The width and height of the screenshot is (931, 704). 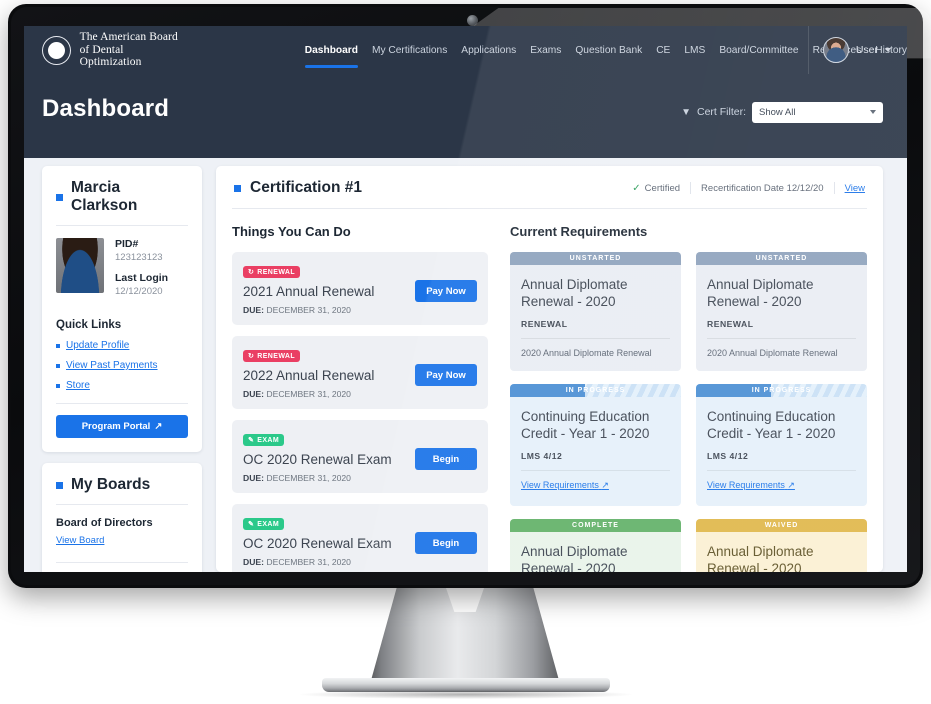 I want to click on profile-name: Marcia Clarkson, so click(x=104, y=196).